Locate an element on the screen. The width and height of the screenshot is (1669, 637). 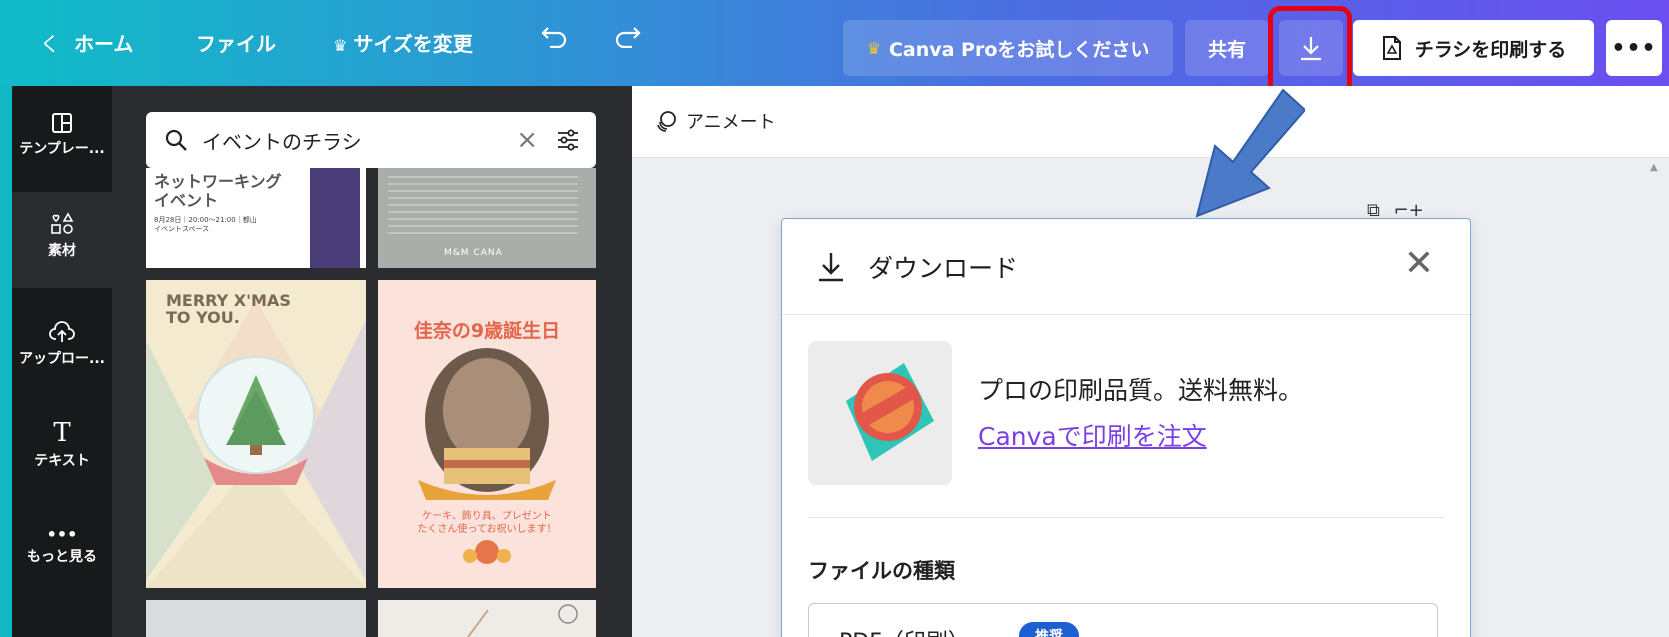
pointer-arrow is located at coordinates (1246, 153).